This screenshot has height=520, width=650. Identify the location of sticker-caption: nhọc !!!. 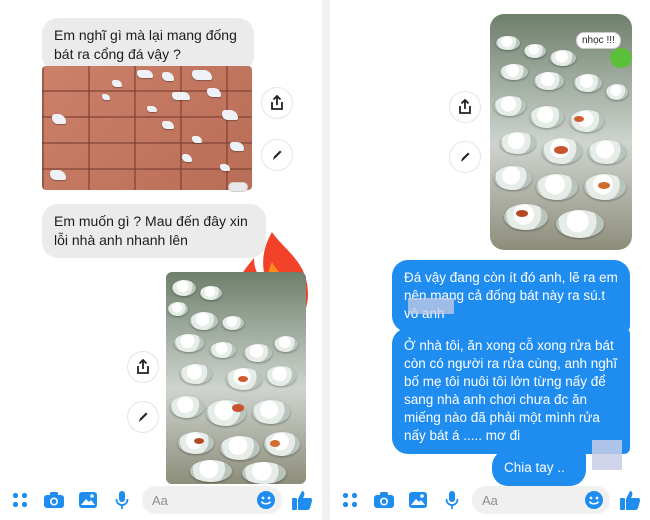
(598, 40).